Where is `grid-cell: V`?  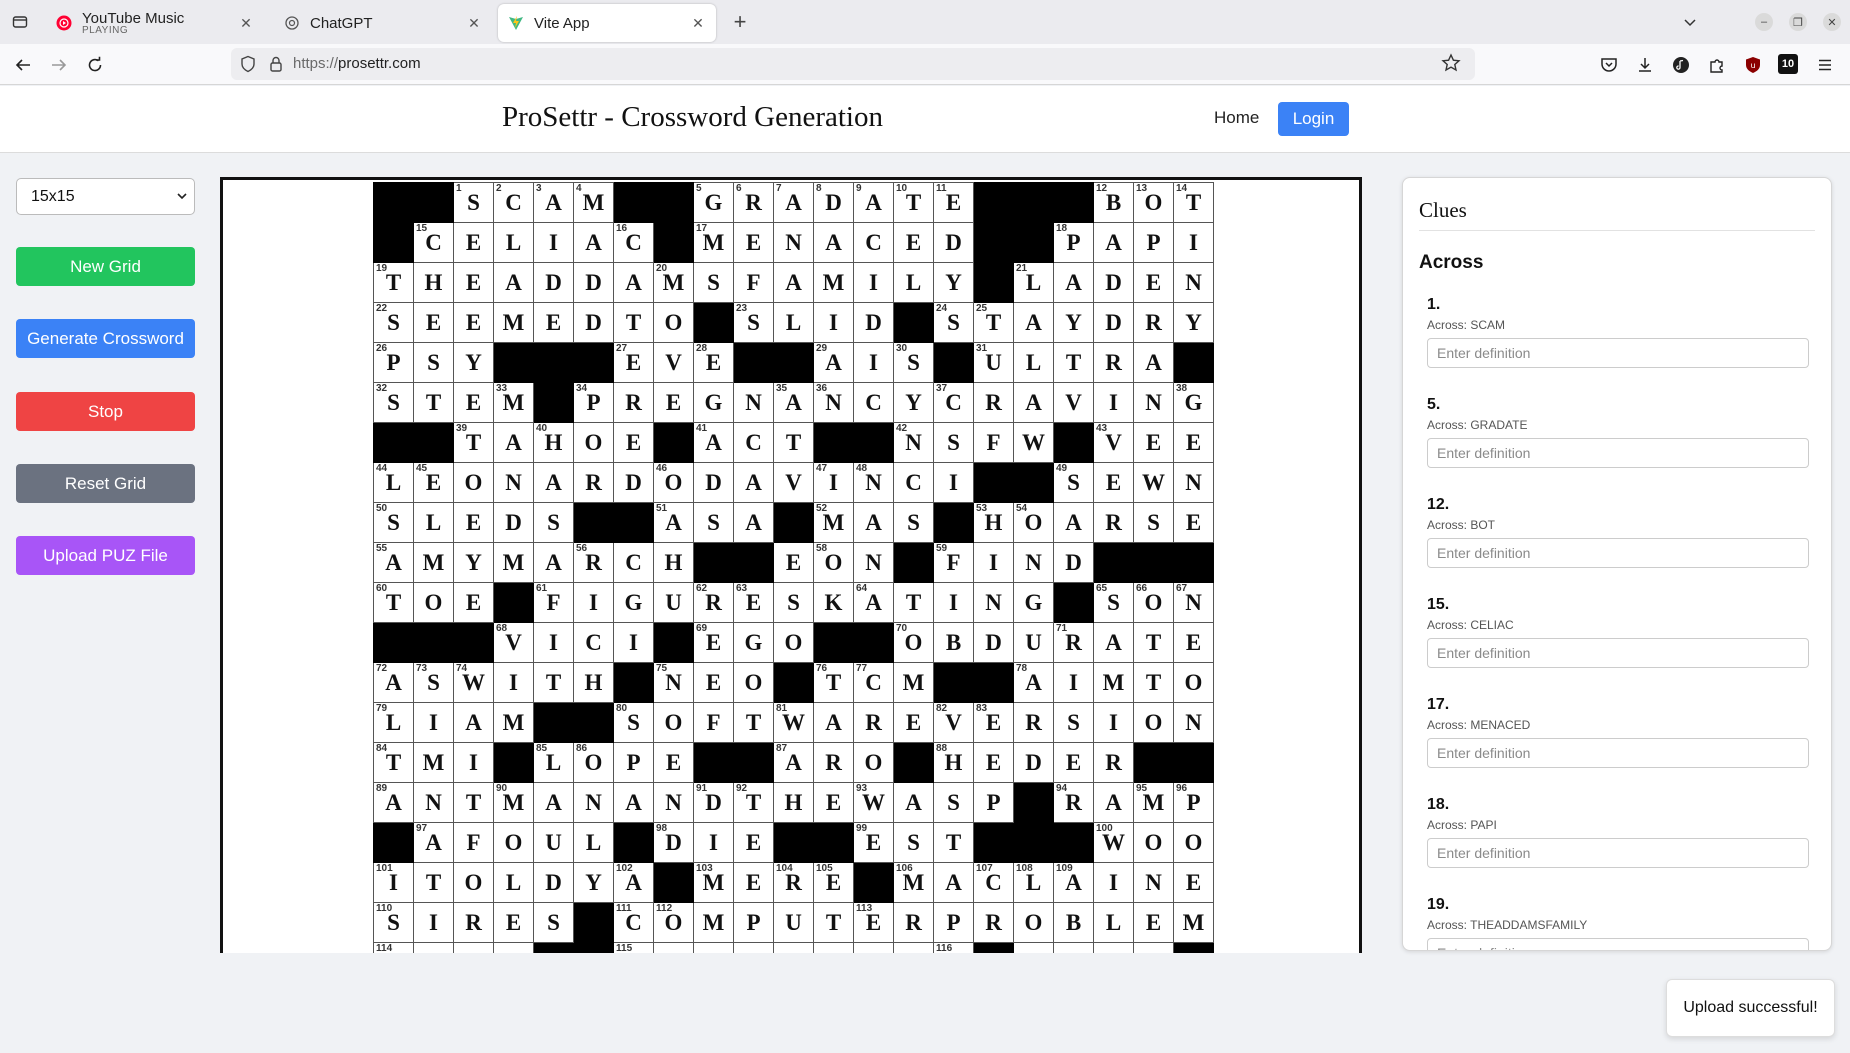
grid-cell: V is located at coordinates (793, 482).